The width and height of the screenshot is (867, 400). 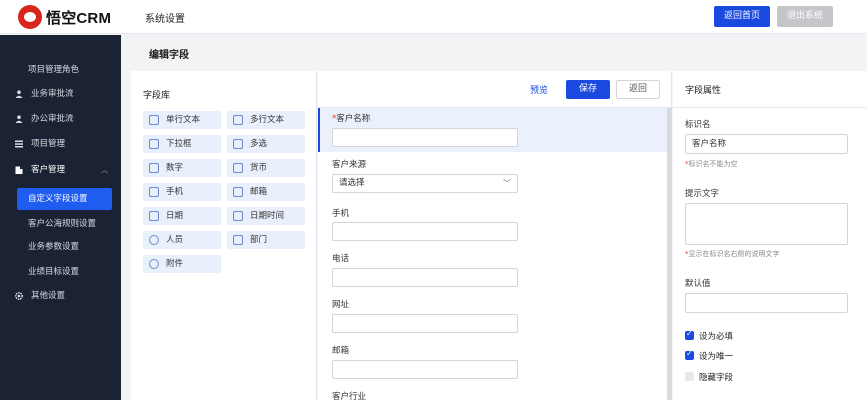 I want to click on sidebar-item-business-approval: 业务审批流, so click(x=60, y=94).